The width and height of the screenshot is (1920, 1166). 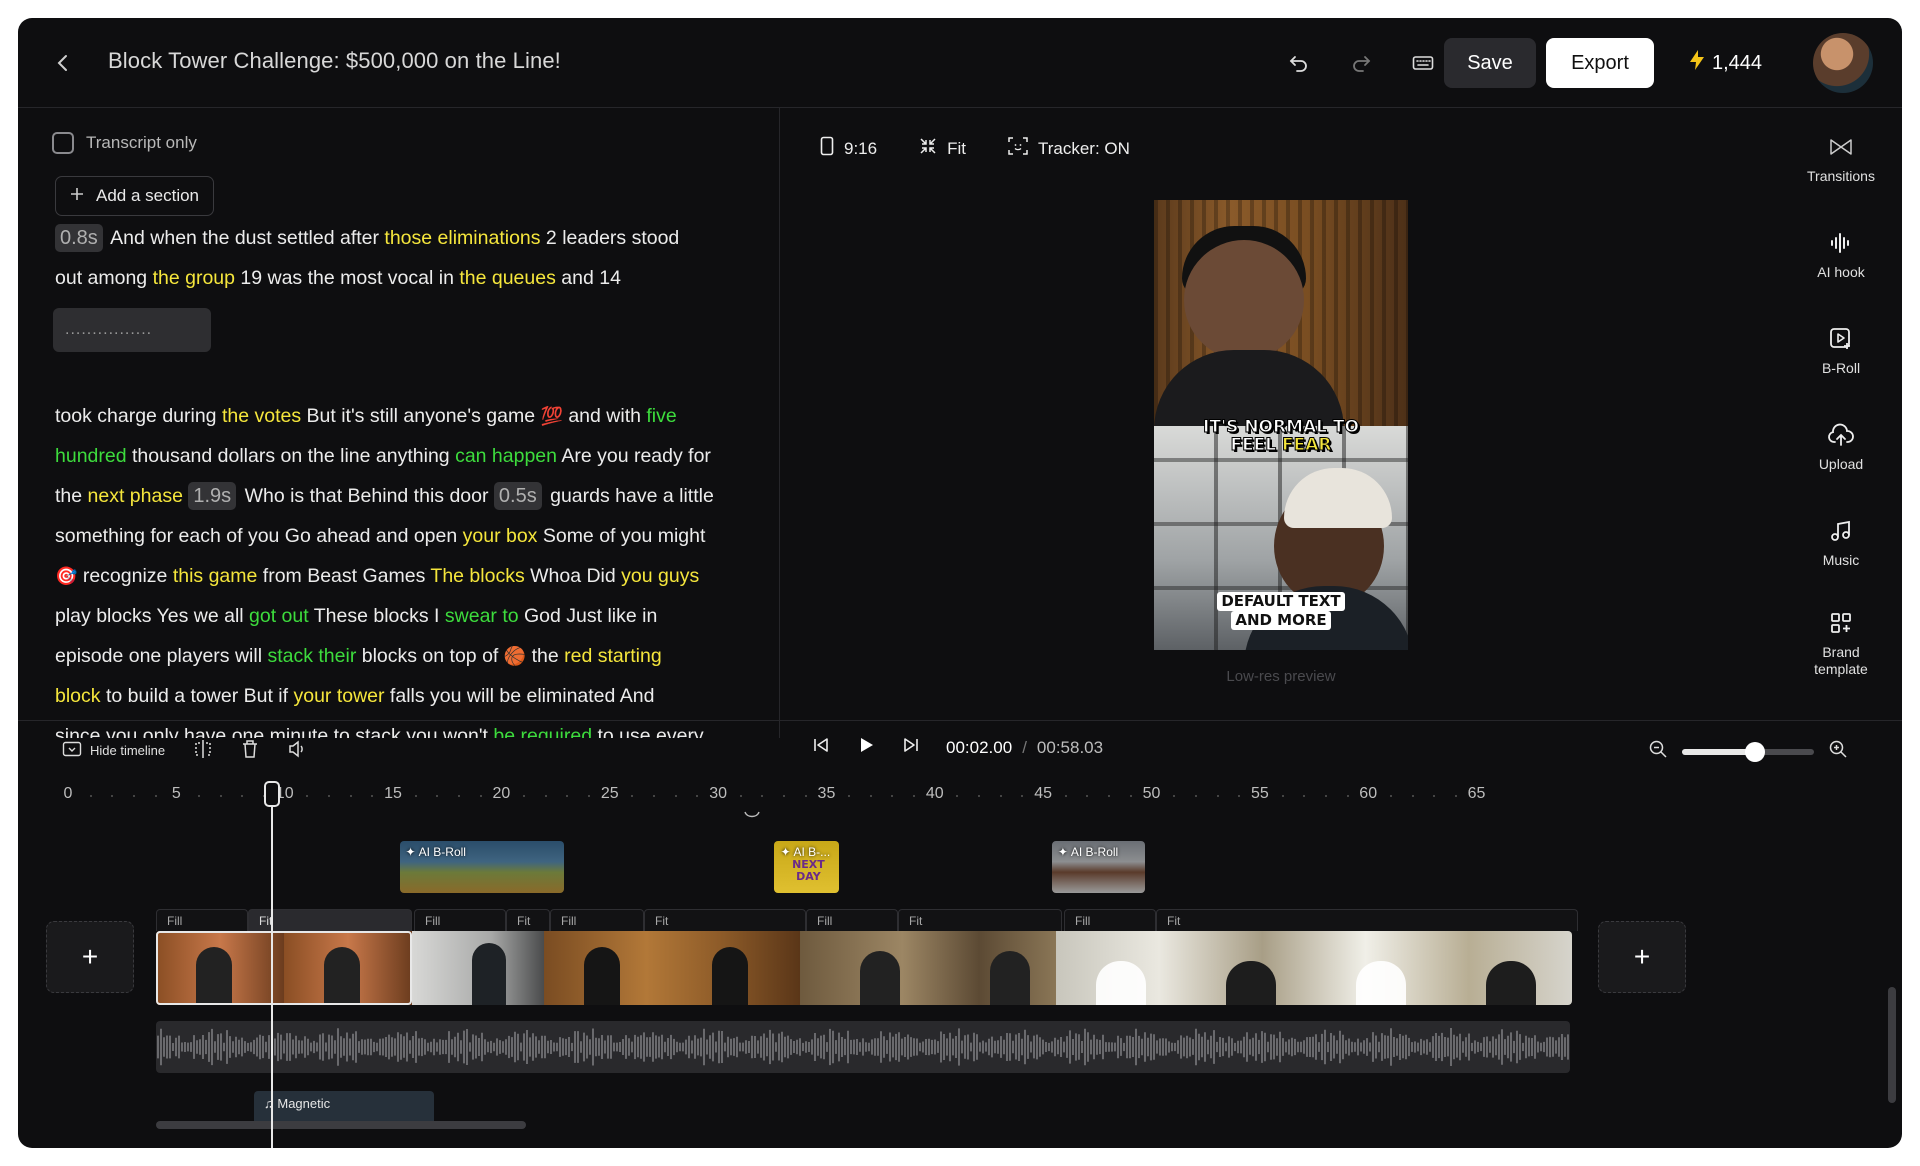 I want to click on playhead-handle, so click(x=272, y=794).